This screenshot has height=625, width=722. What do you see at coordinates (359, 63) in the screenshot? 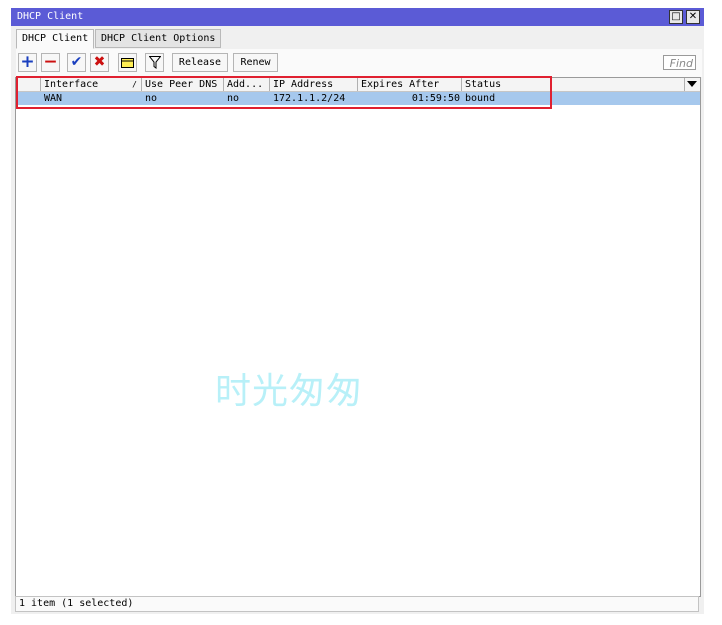
I see `toolbar: + − ✔ ✖ Release Renew Find` at bounding box center [359, 63].